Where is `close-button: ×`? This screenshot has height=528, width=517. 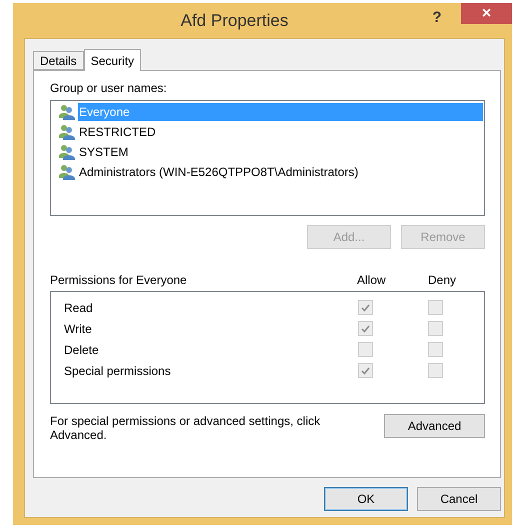
close-button: × is located at coordinates (486, 13).